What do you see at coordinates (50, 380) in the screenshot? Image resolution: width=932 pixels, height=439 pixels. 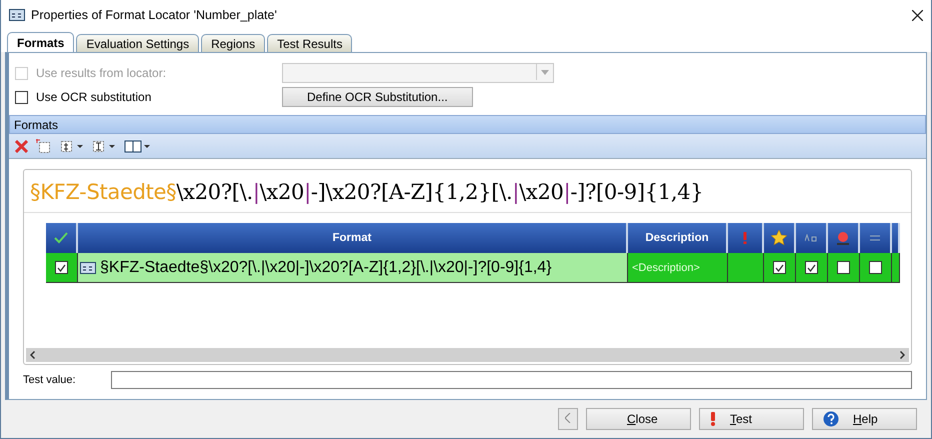 I see `field-label: Test value:` at bounding box center [50, 380].